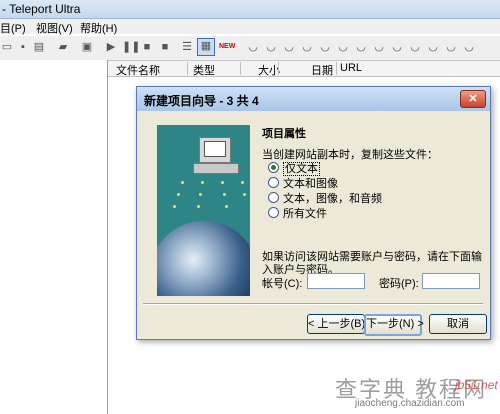  I want to click on close-button: ✕, so click(473, 99).